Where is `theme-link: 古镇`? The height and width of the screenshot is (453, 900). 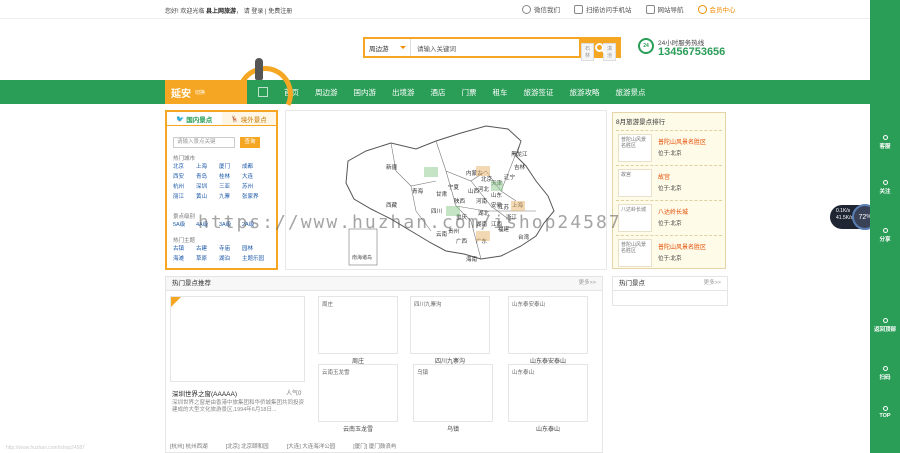
theme-link: 古镇 is located at coordinates (184, 248).